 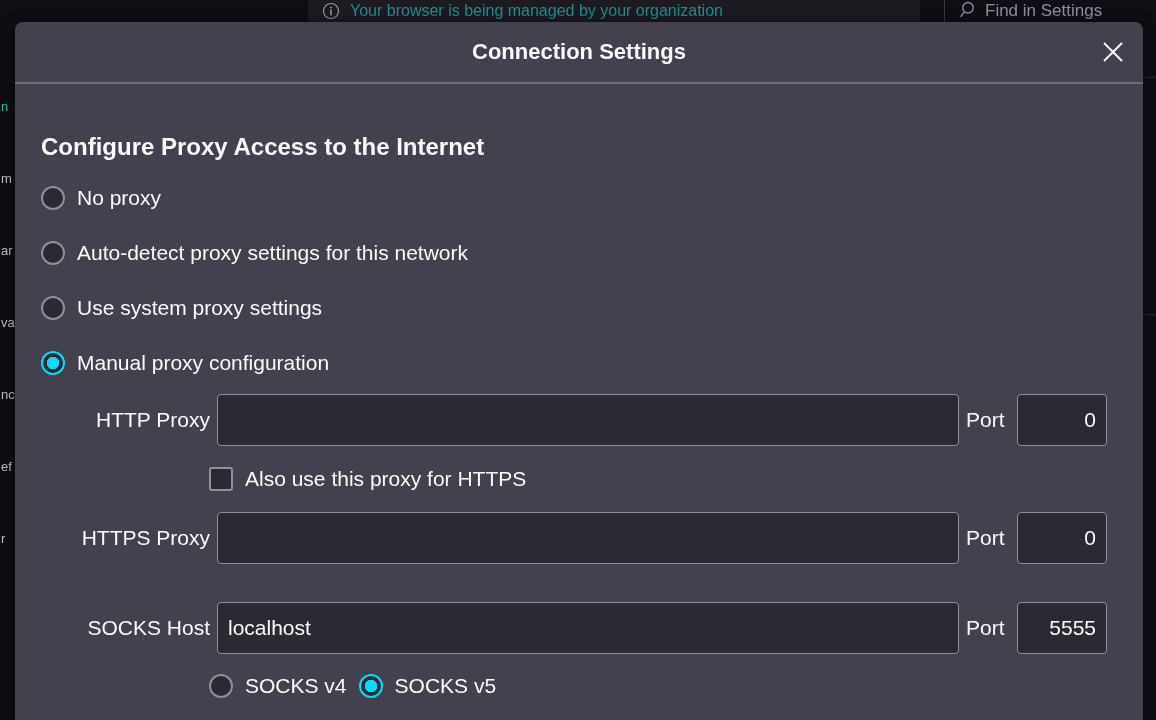 What do you see at coordinates (6, 467) in the screenshot?
I see `sidebar-item: ef` at bounding box center [6, 467].